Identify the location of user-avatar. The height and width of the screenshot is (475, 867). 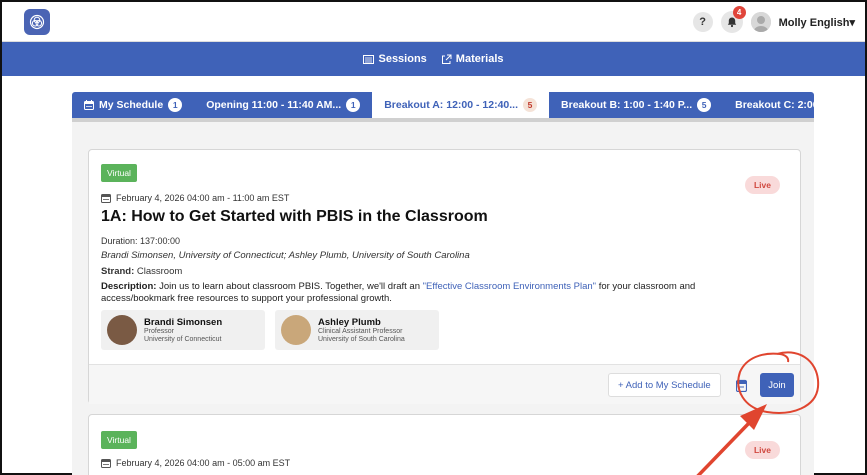
(760, 22).